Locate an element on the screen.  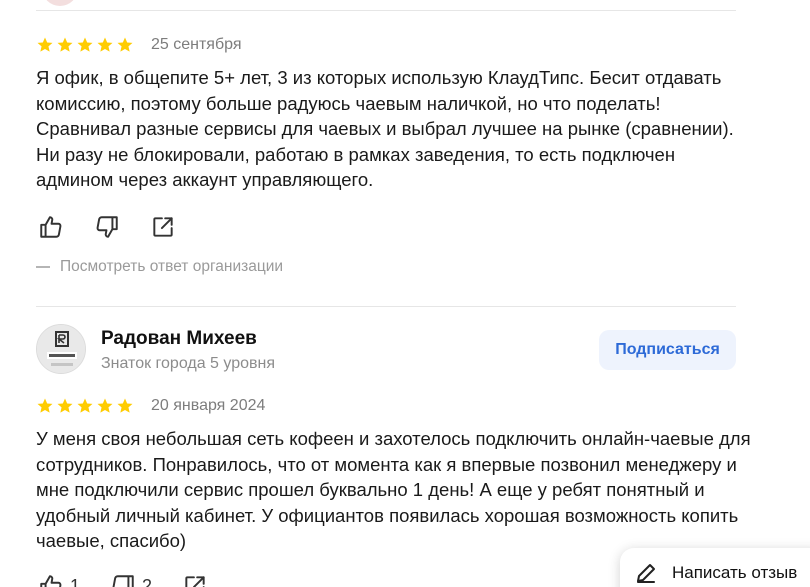
dislike-button is located at coordinates (107, 227).